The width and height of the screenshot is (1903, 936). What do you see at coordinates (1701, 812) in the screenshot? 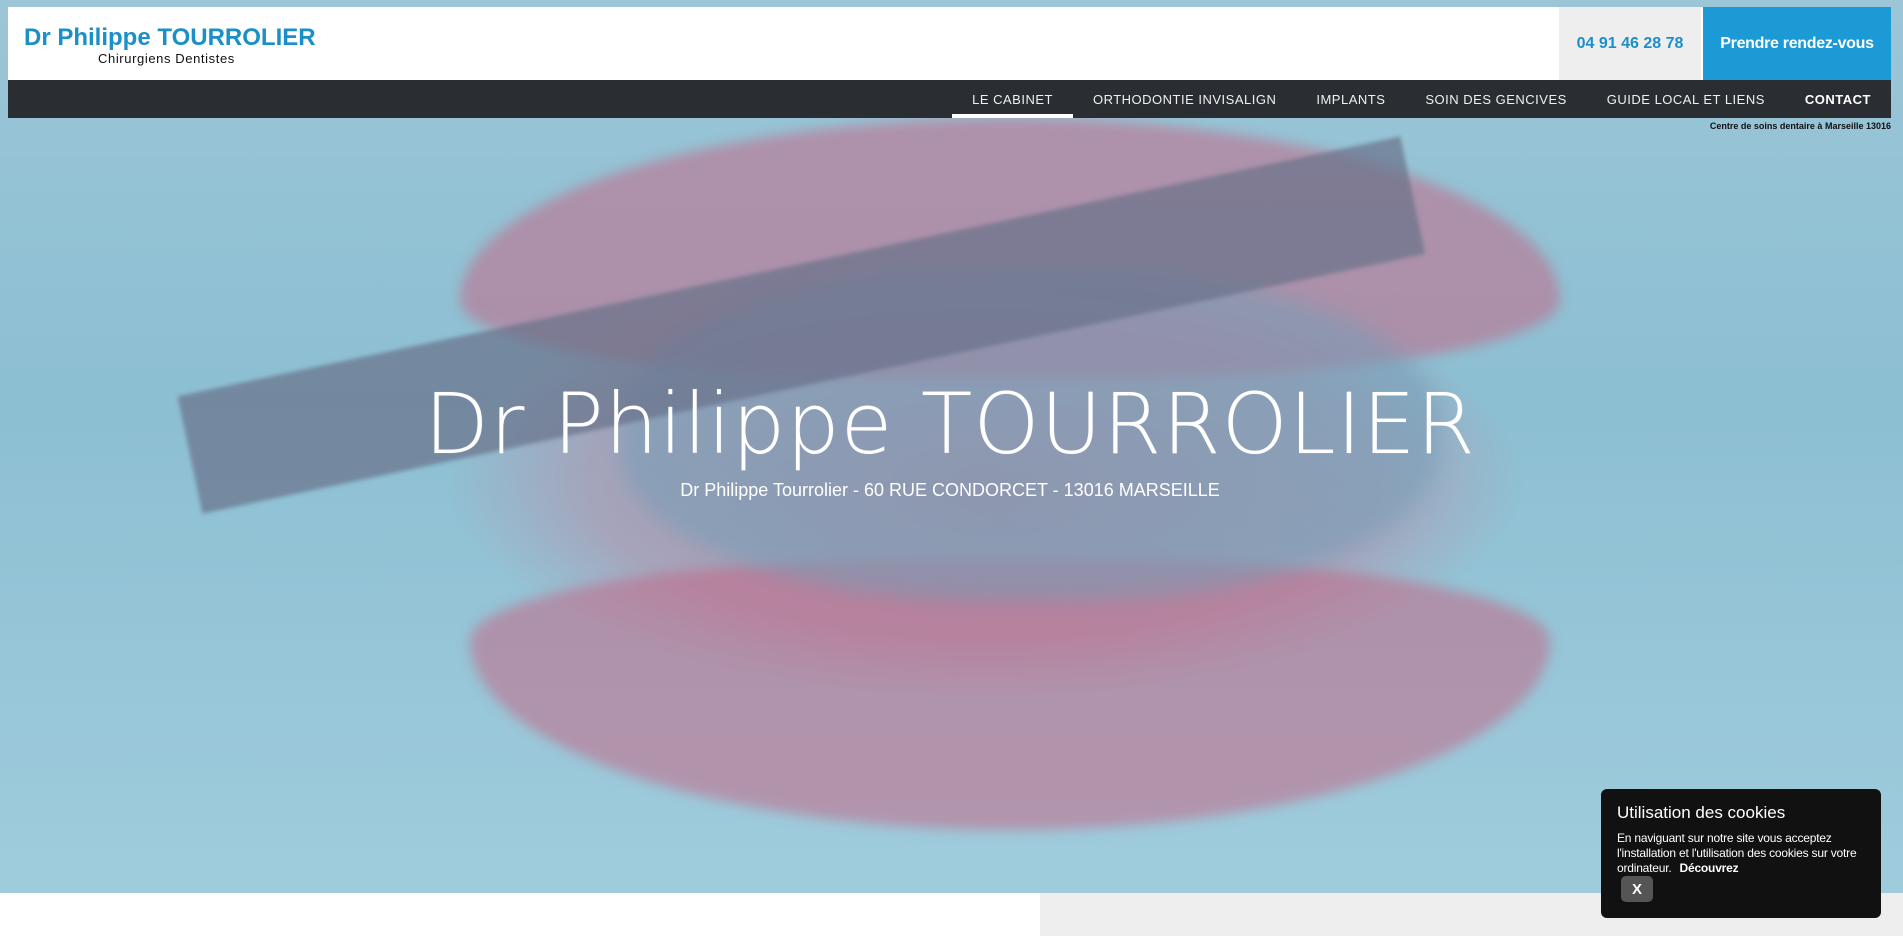
I see `cookie-title: Utilisation des cookies` at bounding box center [1701, 812].